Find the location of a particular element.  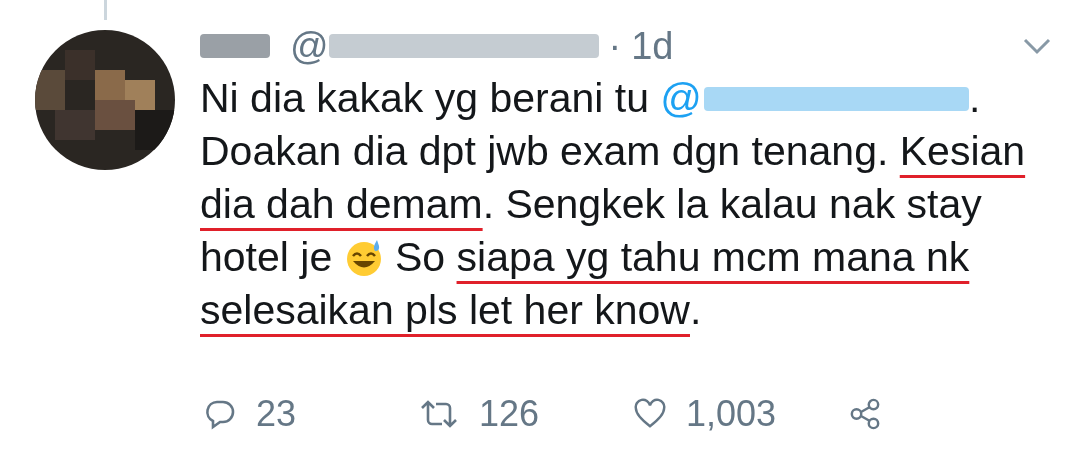

share-icon is located at coordinates (865, 414).